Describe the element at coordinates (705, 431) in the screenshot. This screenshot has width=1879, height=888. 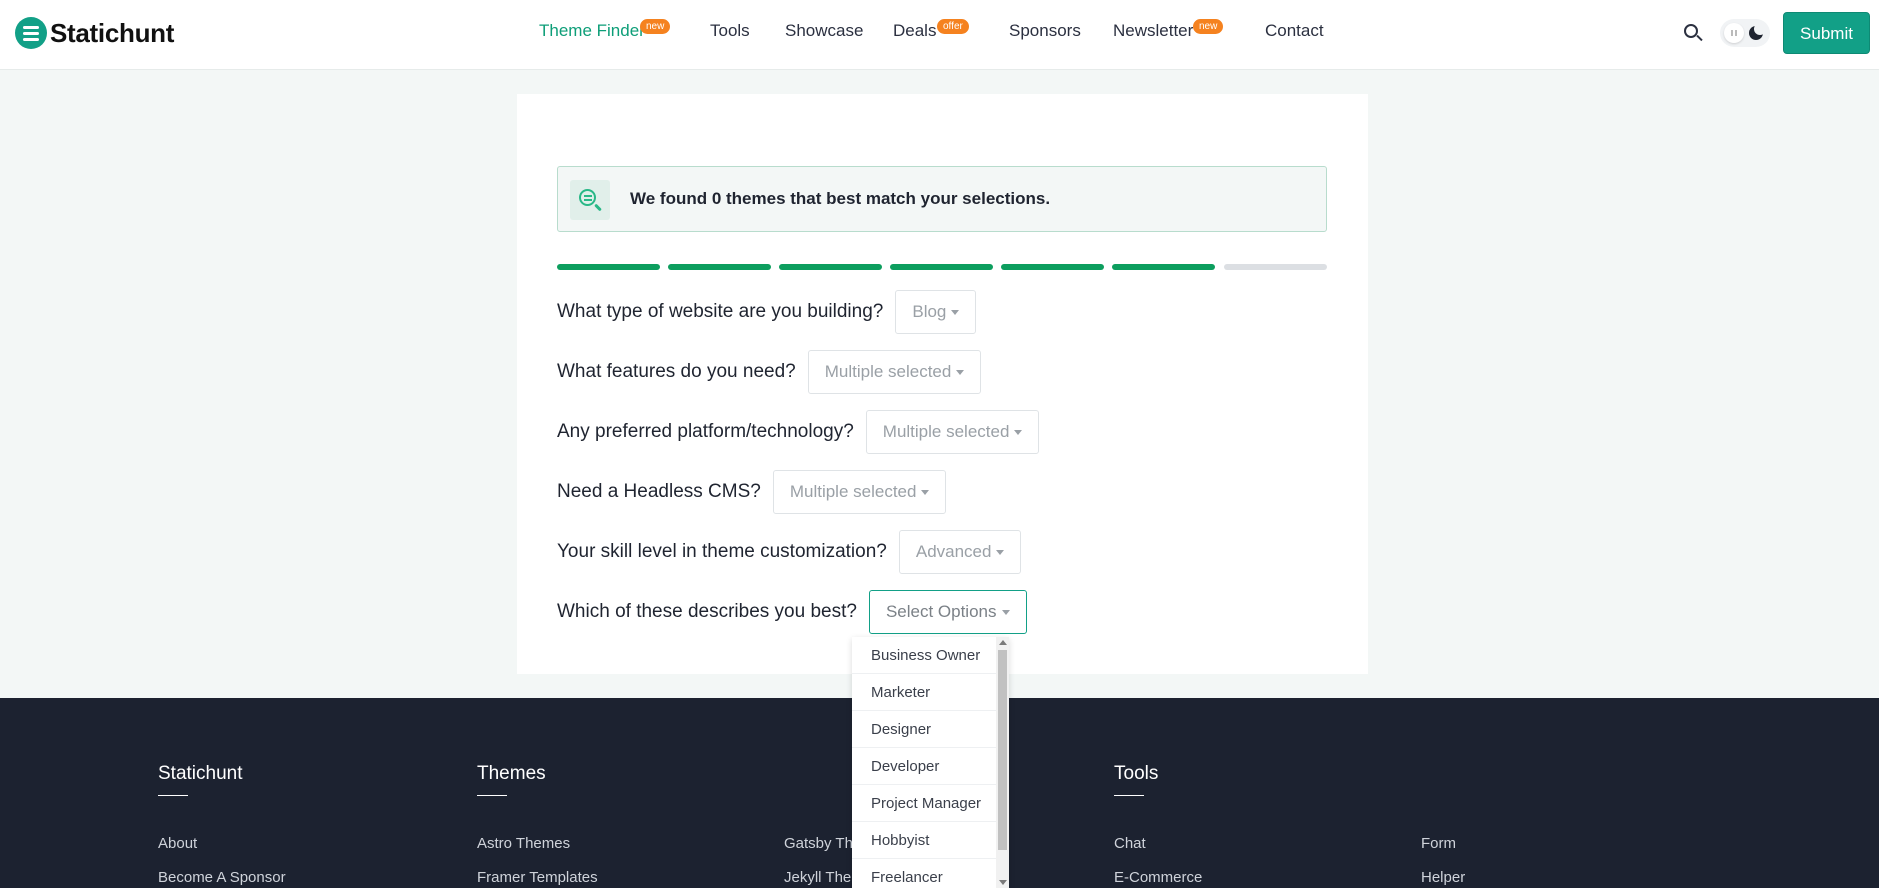
I see `question-label: Any preferred platform/technology?` at that location.